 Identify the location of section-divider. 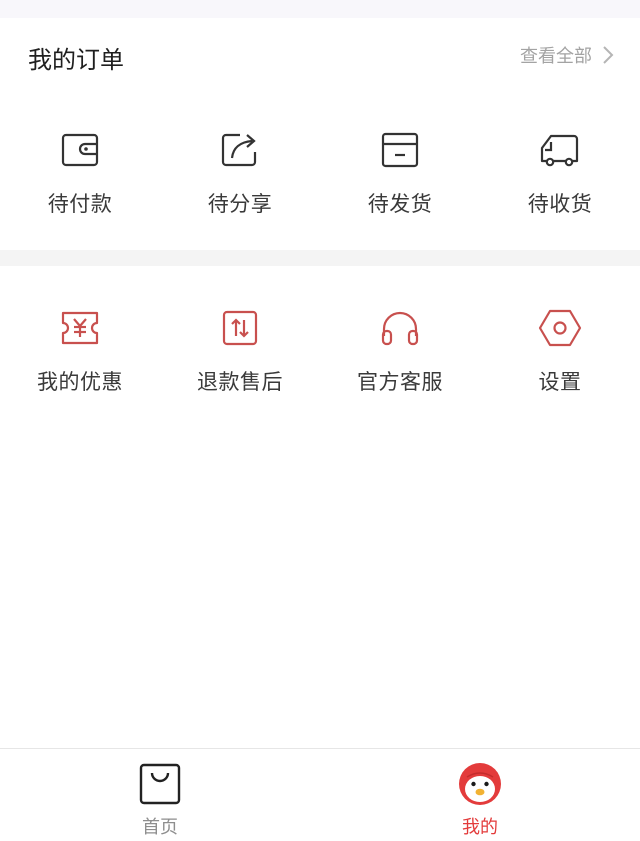
(320, 258).